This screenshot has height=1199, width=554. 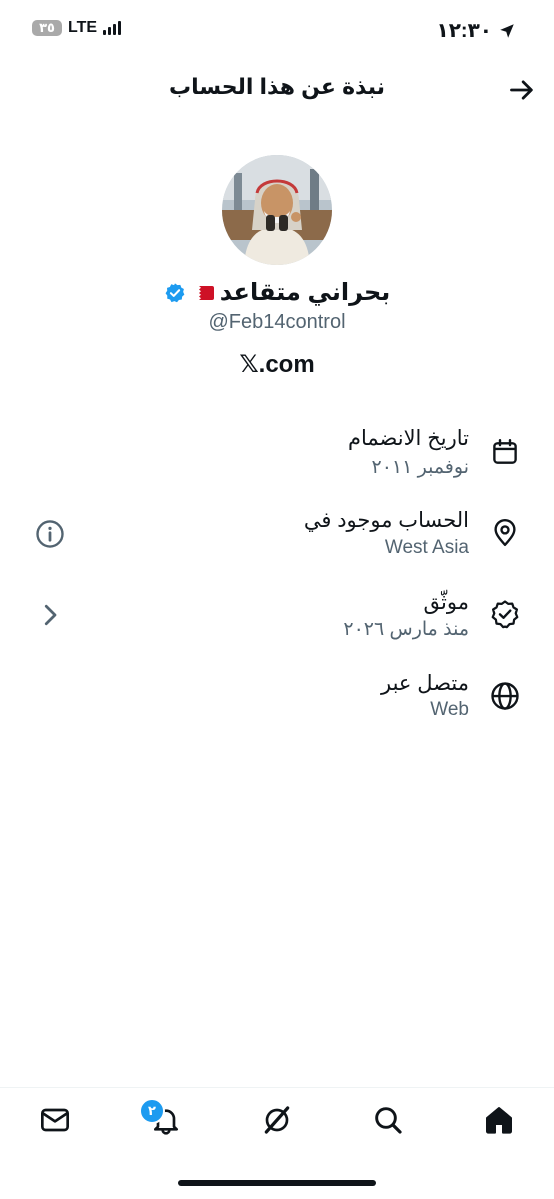 What do you see at coordinates (425, 683) in the screenshot?
I see `info-label-connected-via: متصل عبر` at bounding box center [425, 683].